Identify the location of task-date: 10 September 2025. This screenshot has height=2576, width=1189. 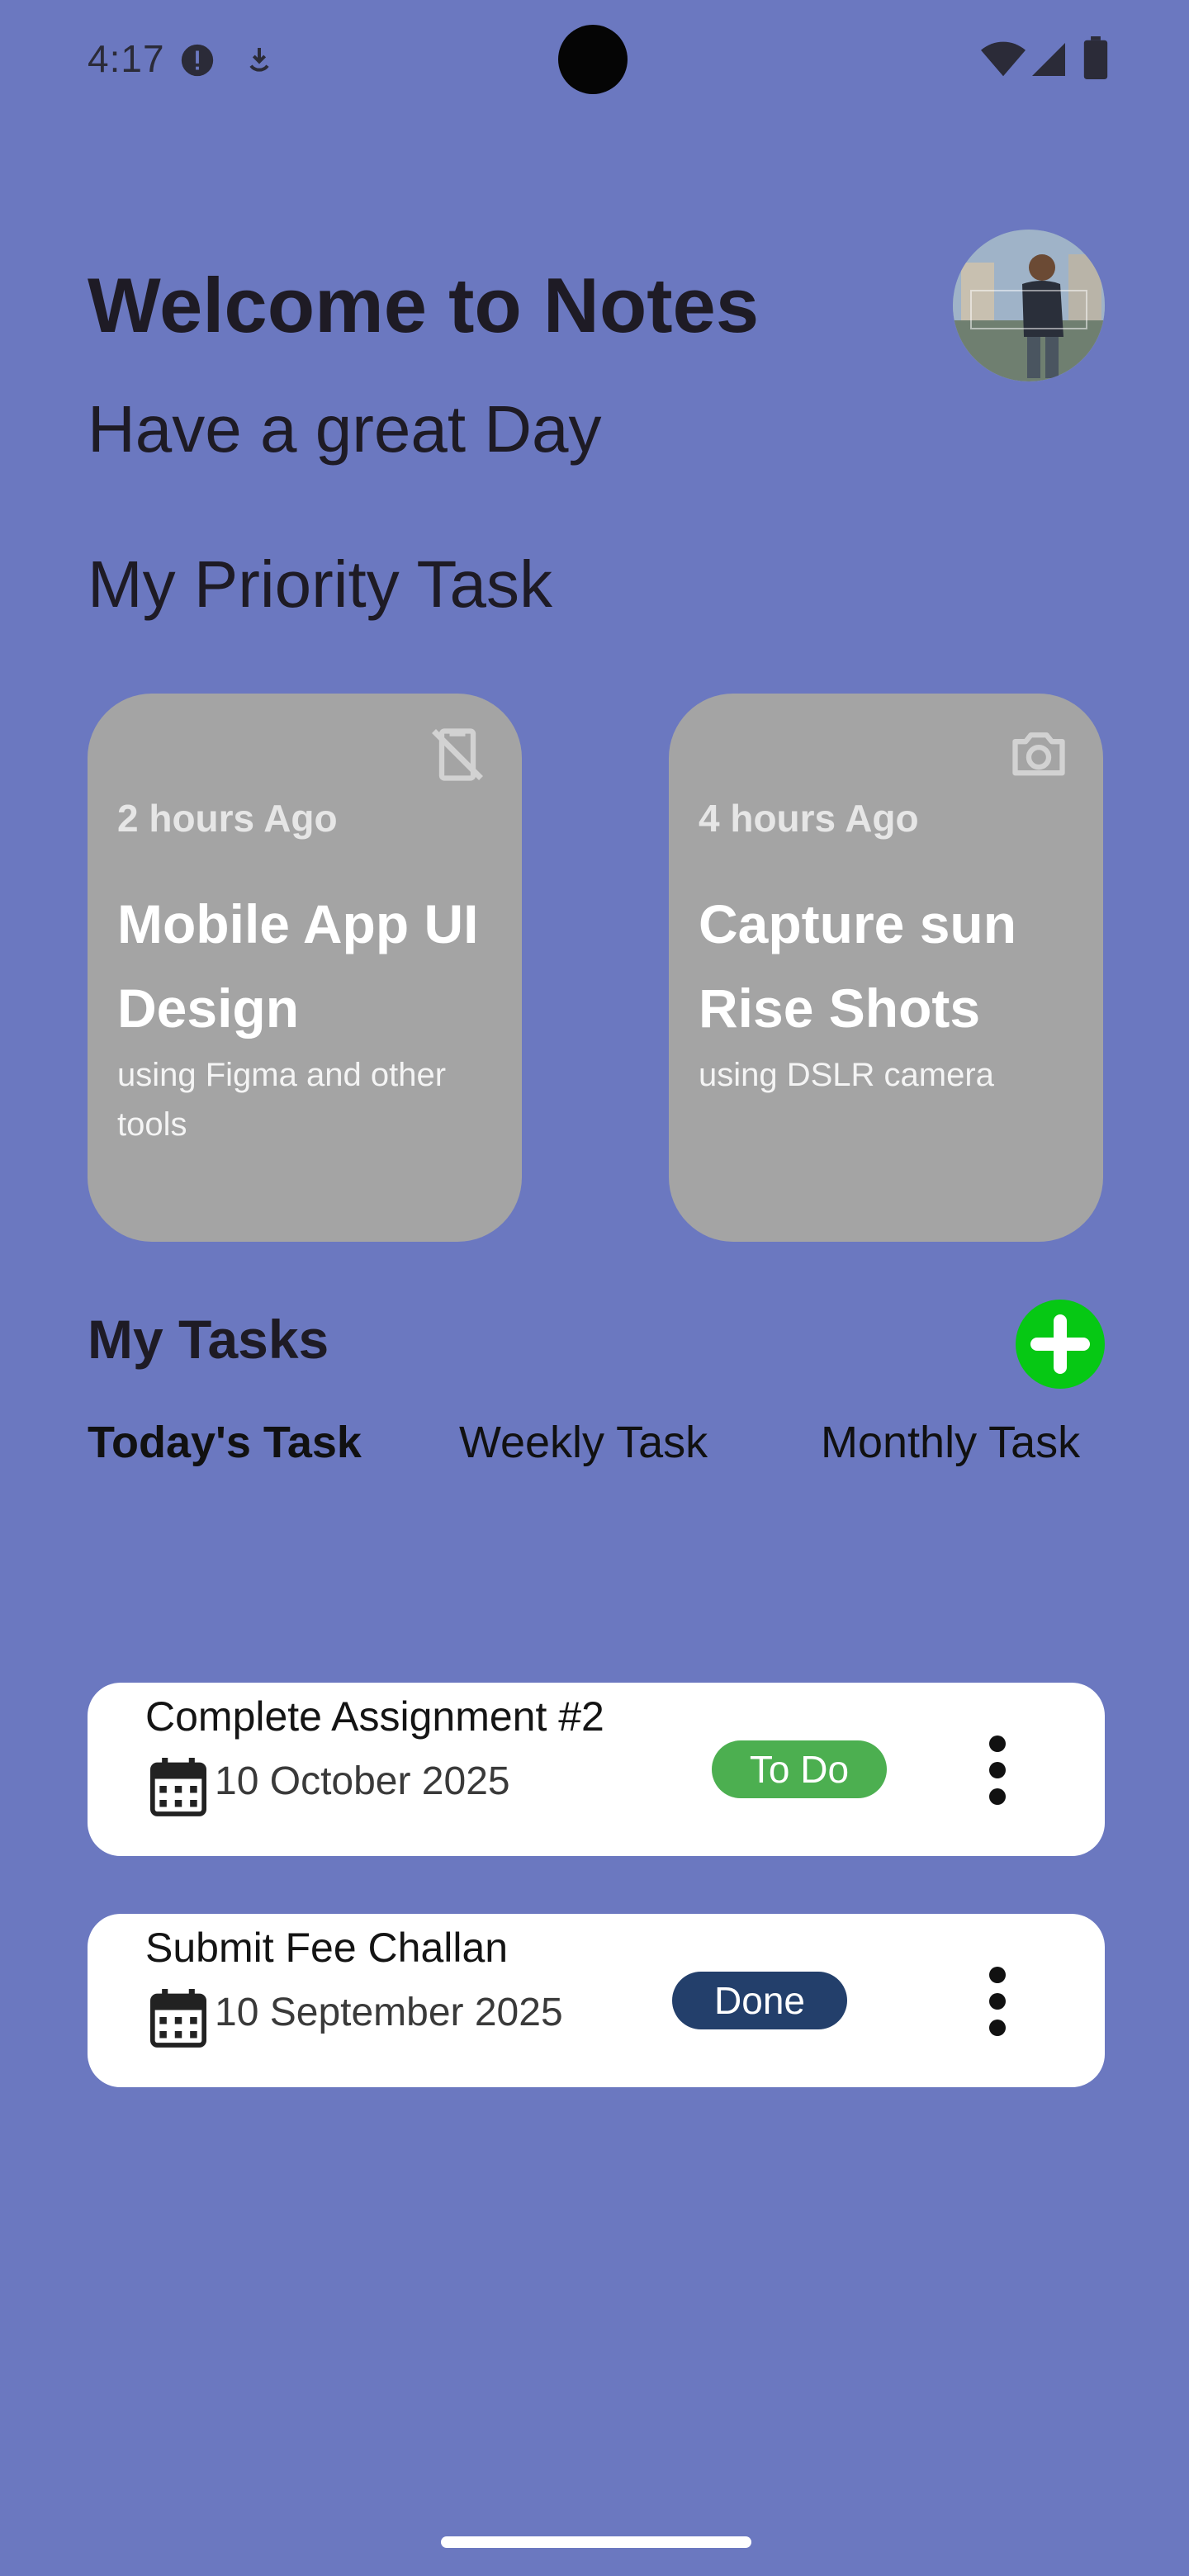
(389, 2012).